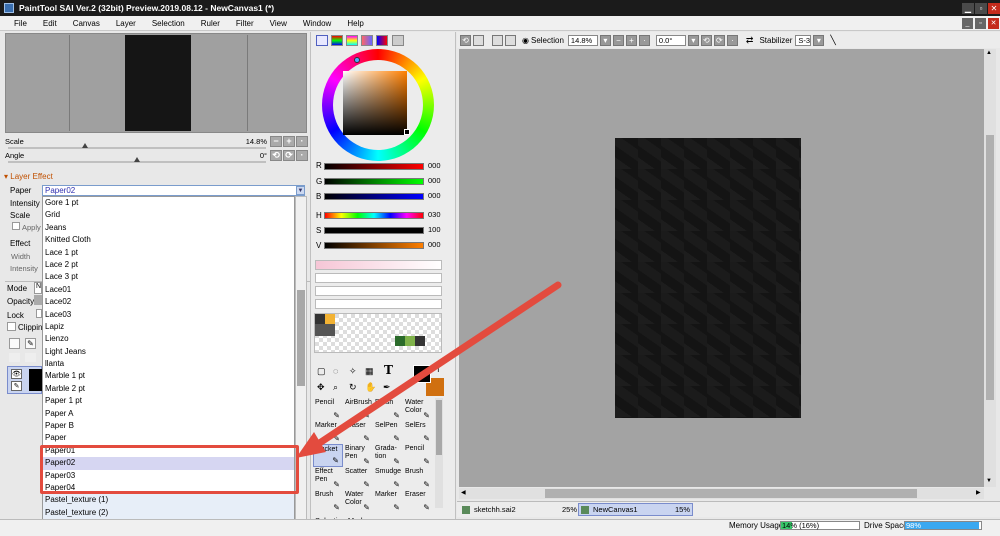 The width and height of the screenshot is (1000, 536). Describe the element at coordinates (353, 371) in the screenshot. I see `magic-wand-icon: ✧` at that location.